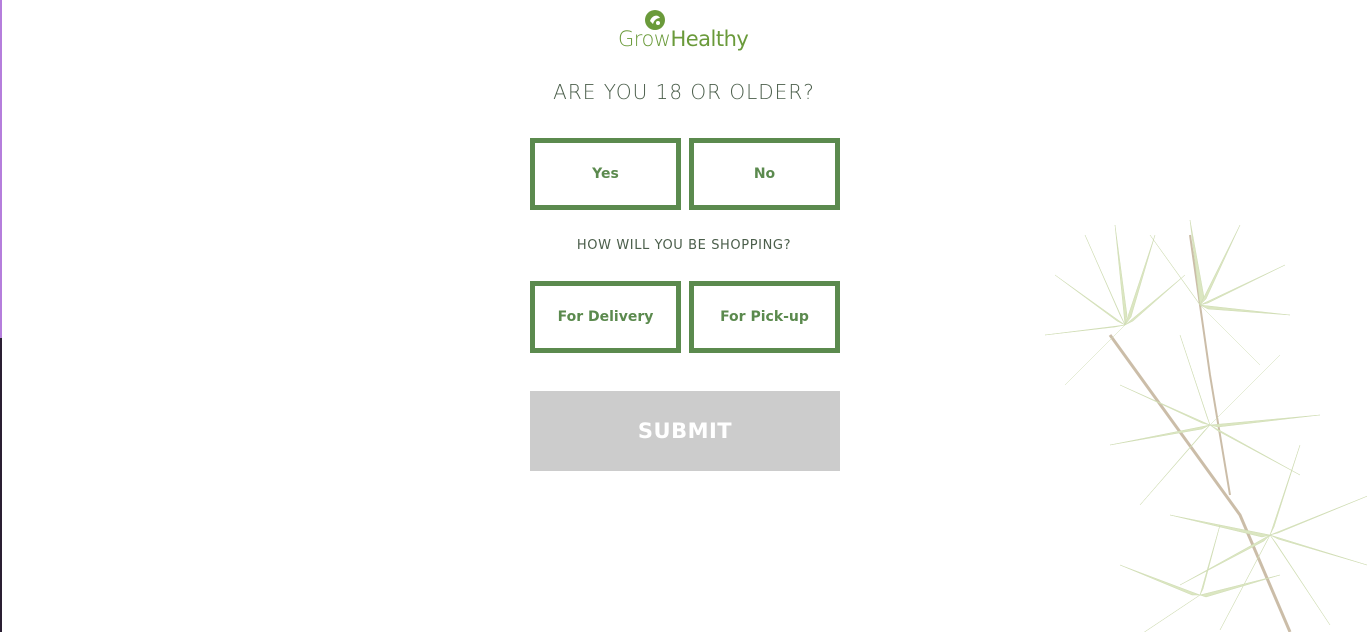 The image size is (1367, 632). Describe the element at coordinates (764, 174) in the screenshot. I see `age-no-button: No` at that location.